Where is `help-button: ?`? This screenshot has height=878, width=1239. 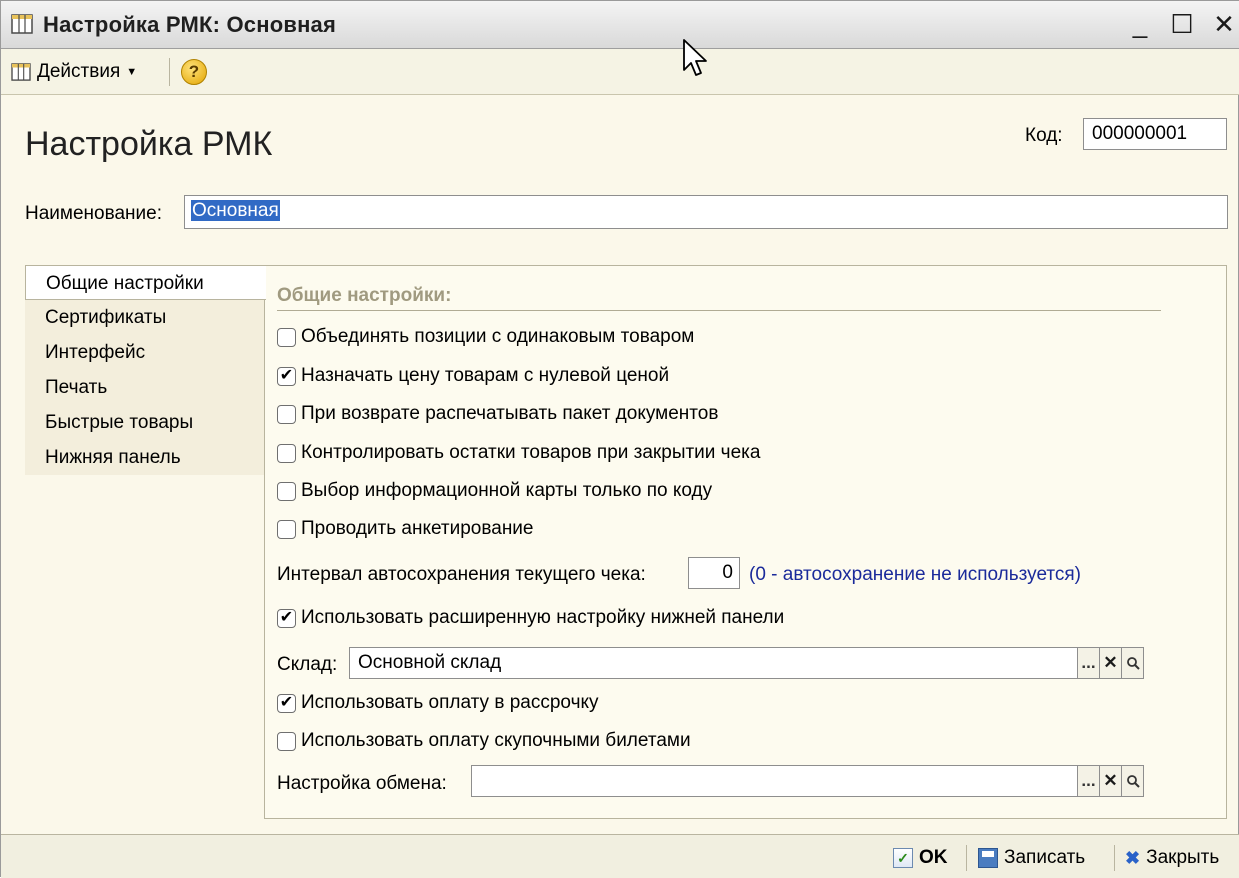
help-button: ? is located at coordinates (194, 72).